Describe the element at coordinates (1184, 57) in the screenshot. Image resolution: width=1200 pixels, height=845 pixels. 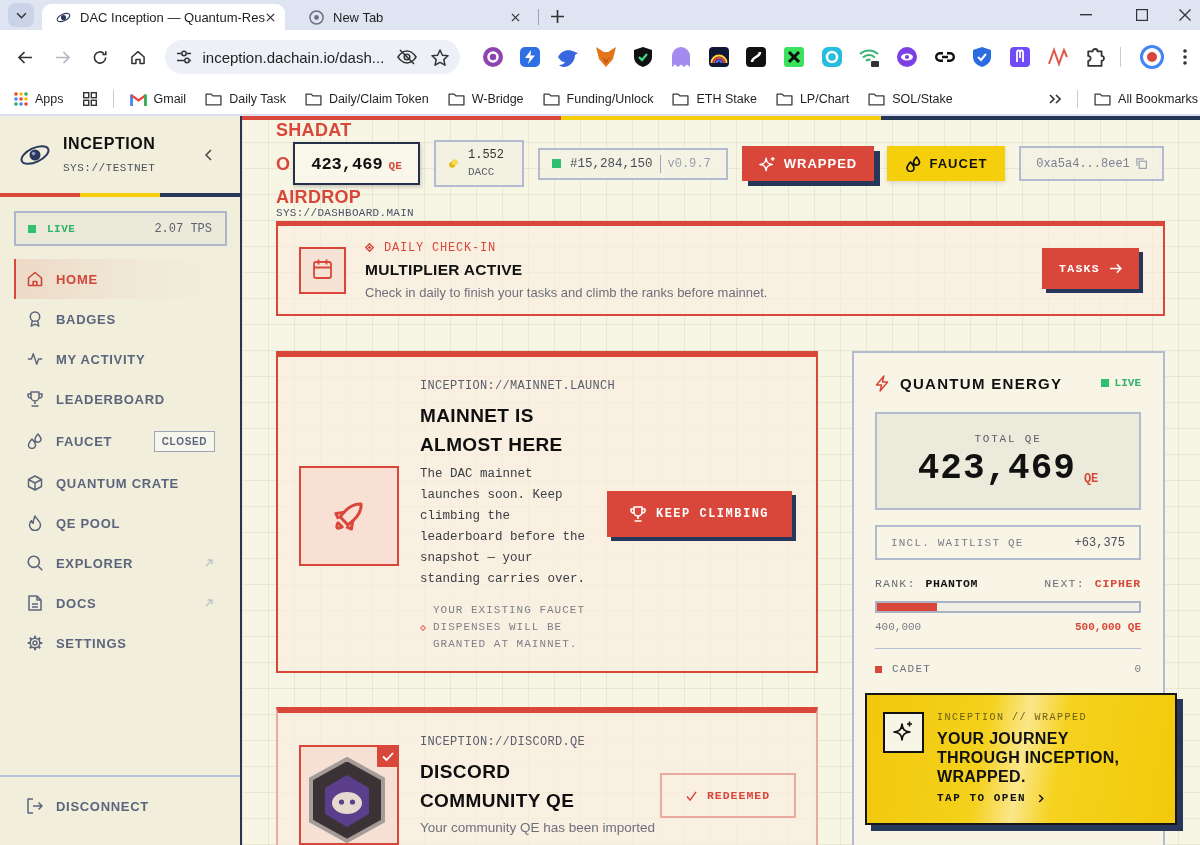
I see `menu-icon` at that location.